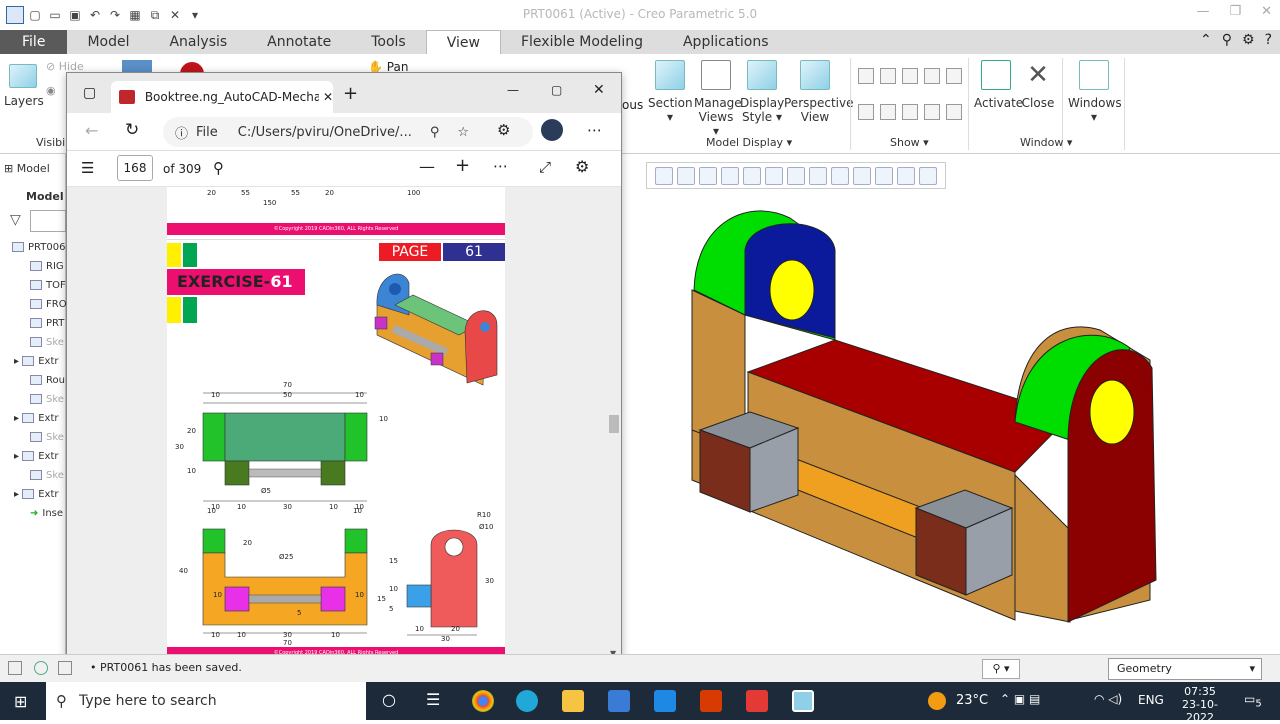 The width and height of the screenshot is (1280, 724). I want to click on visibility-eye-icon: ◉, so click(51, 90).